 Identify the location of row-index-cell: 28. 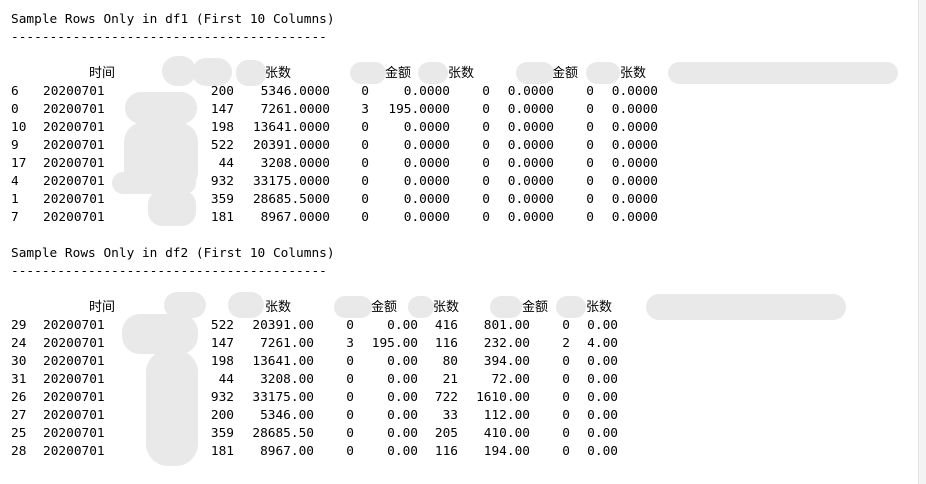
(19, 451).